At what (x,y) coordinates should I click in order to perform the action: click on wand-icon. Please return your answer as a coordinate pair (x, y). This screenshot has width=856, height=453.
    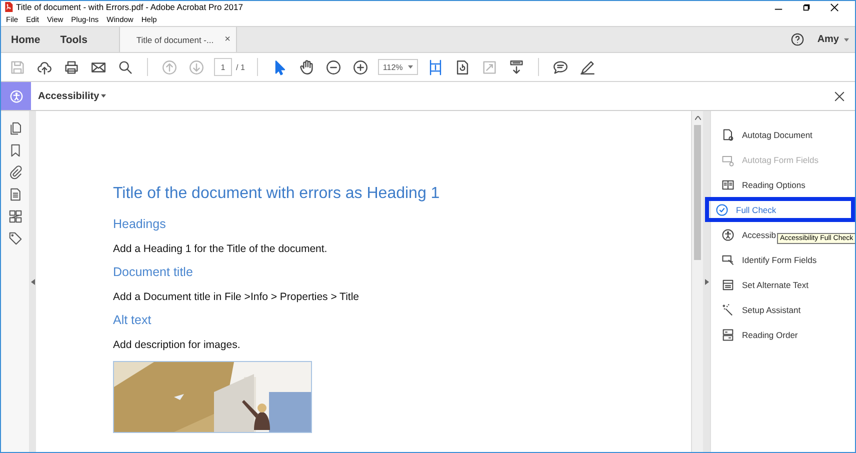
    Looking at the image, I should click on (728, 309).